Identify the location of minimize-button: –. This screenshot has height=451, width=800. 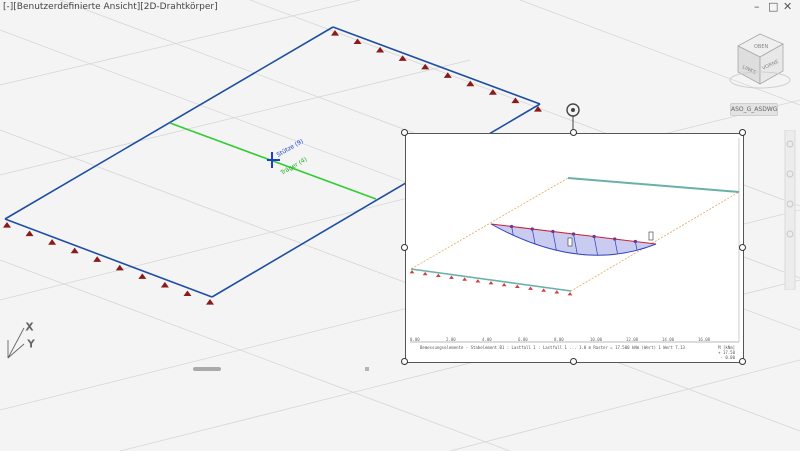
(757, 7).